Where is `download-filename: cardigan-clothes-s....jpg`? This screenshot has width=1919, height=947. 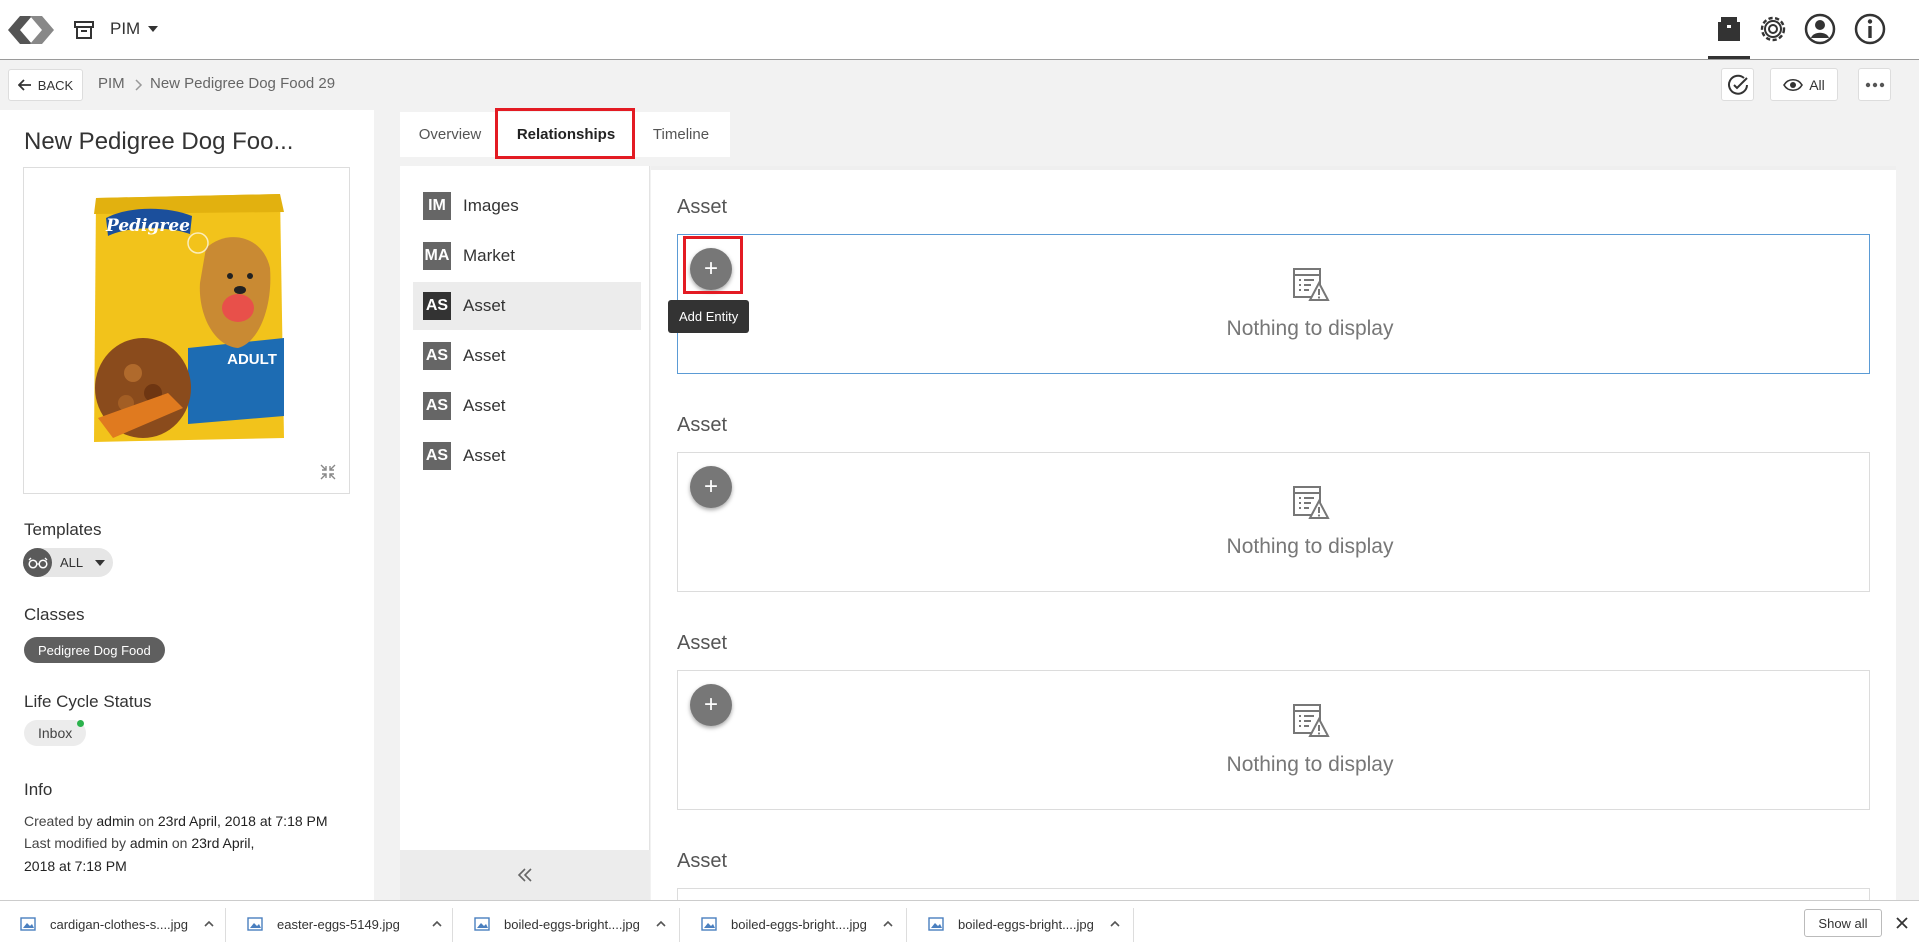 download-filename: cardigan-clothes-s....jpg is located at coordinates (119, 924).